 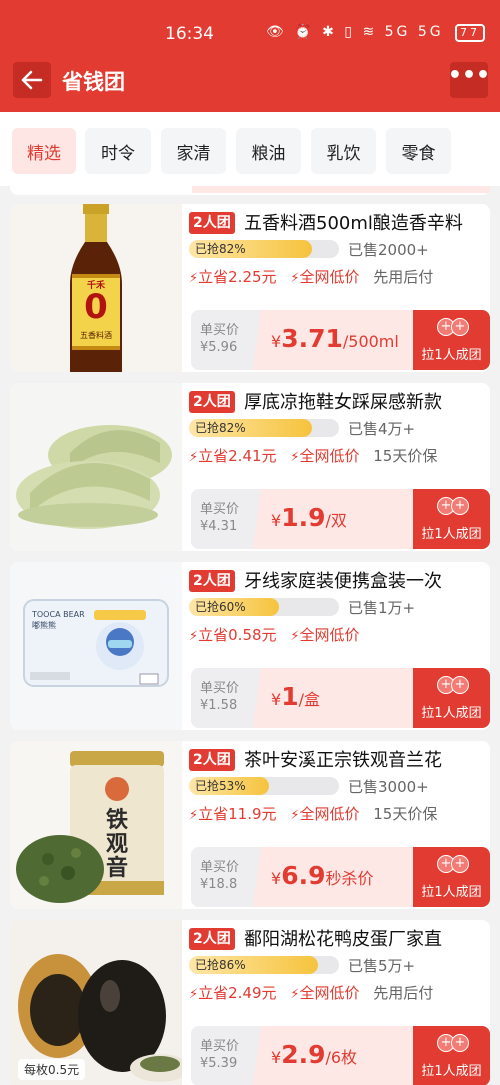 I want to click on benefit-saving: 立省11.9元, so click(x=237, y=814).